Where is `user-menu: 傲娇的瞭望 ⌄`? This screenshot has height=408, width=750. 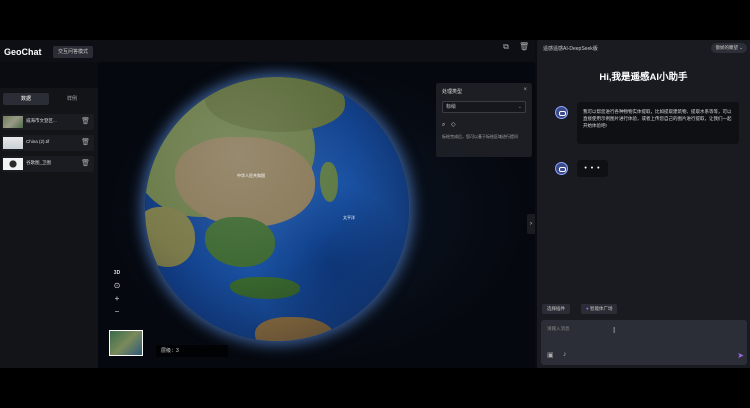 user-menu: 傲娇的瞭望 ⌄ is located at coordinates (729, 48).